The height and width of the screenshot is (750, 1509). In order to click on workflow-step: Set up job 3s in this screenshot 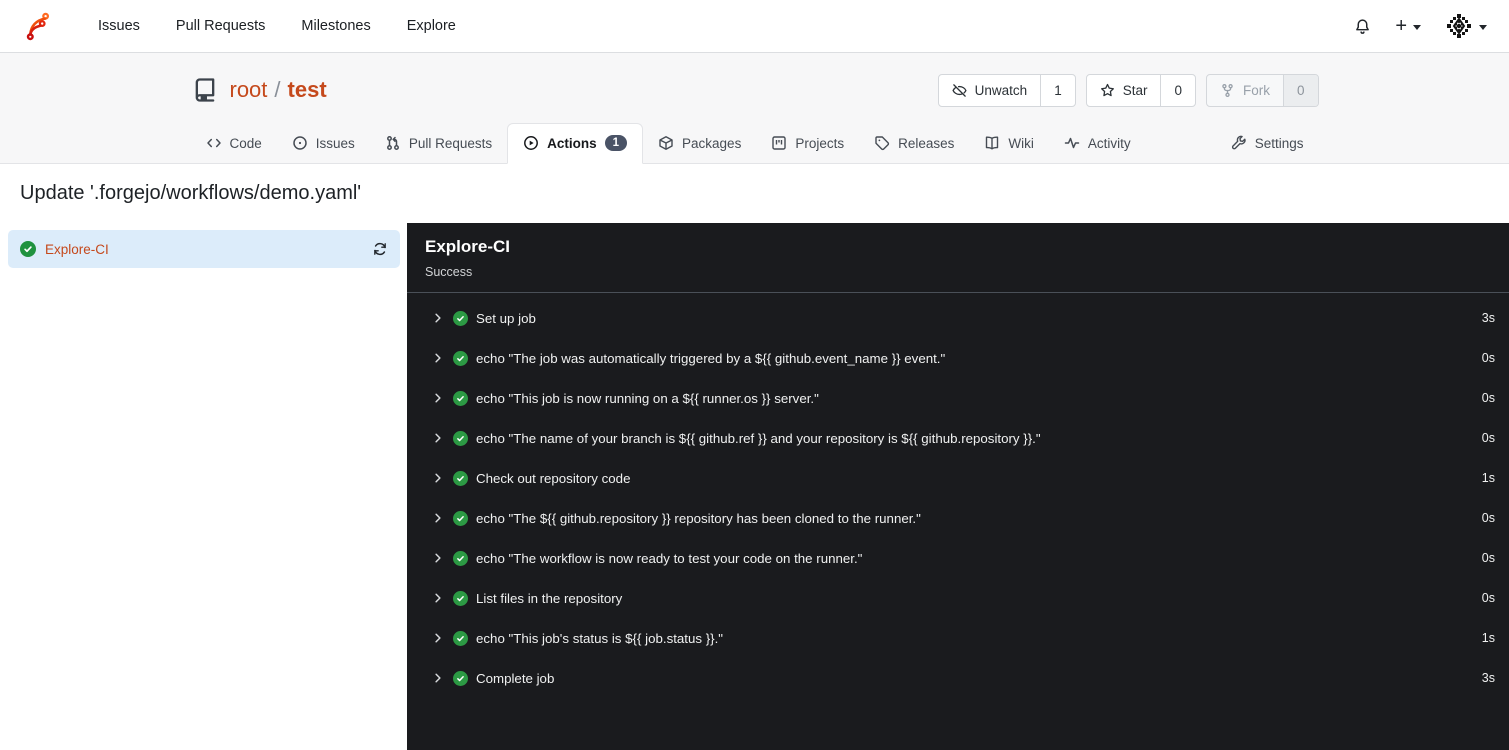, I will do `click(958, 318)`.